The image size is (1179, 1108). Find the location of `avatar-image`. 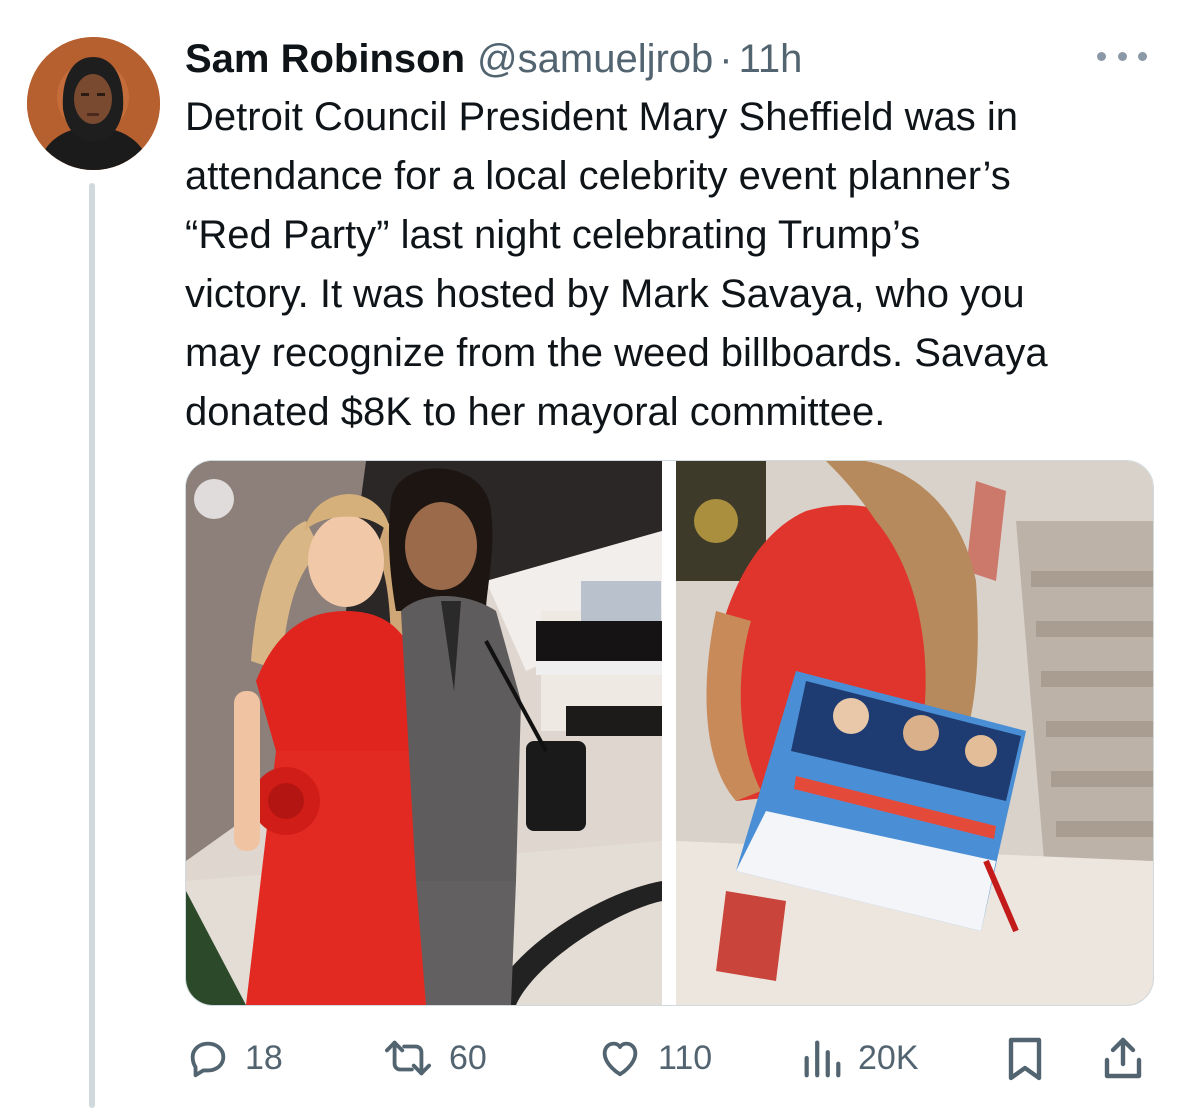

avatar-image is located at coordinates (93, 103).